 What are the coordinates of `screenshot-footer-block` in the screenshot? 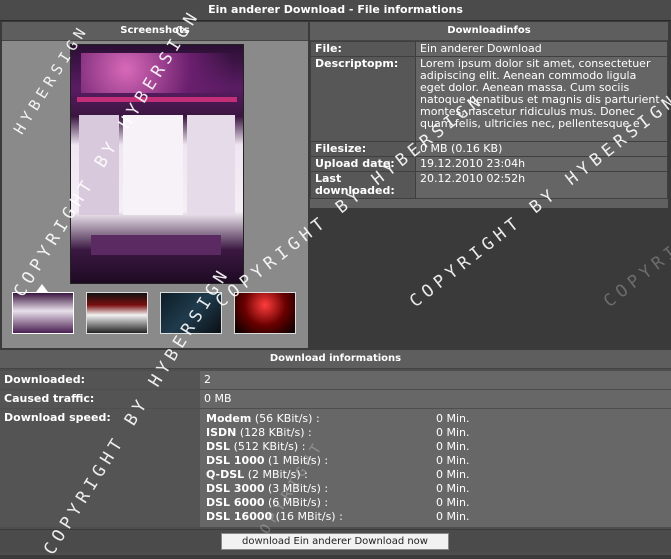 It's located at (156, 245).